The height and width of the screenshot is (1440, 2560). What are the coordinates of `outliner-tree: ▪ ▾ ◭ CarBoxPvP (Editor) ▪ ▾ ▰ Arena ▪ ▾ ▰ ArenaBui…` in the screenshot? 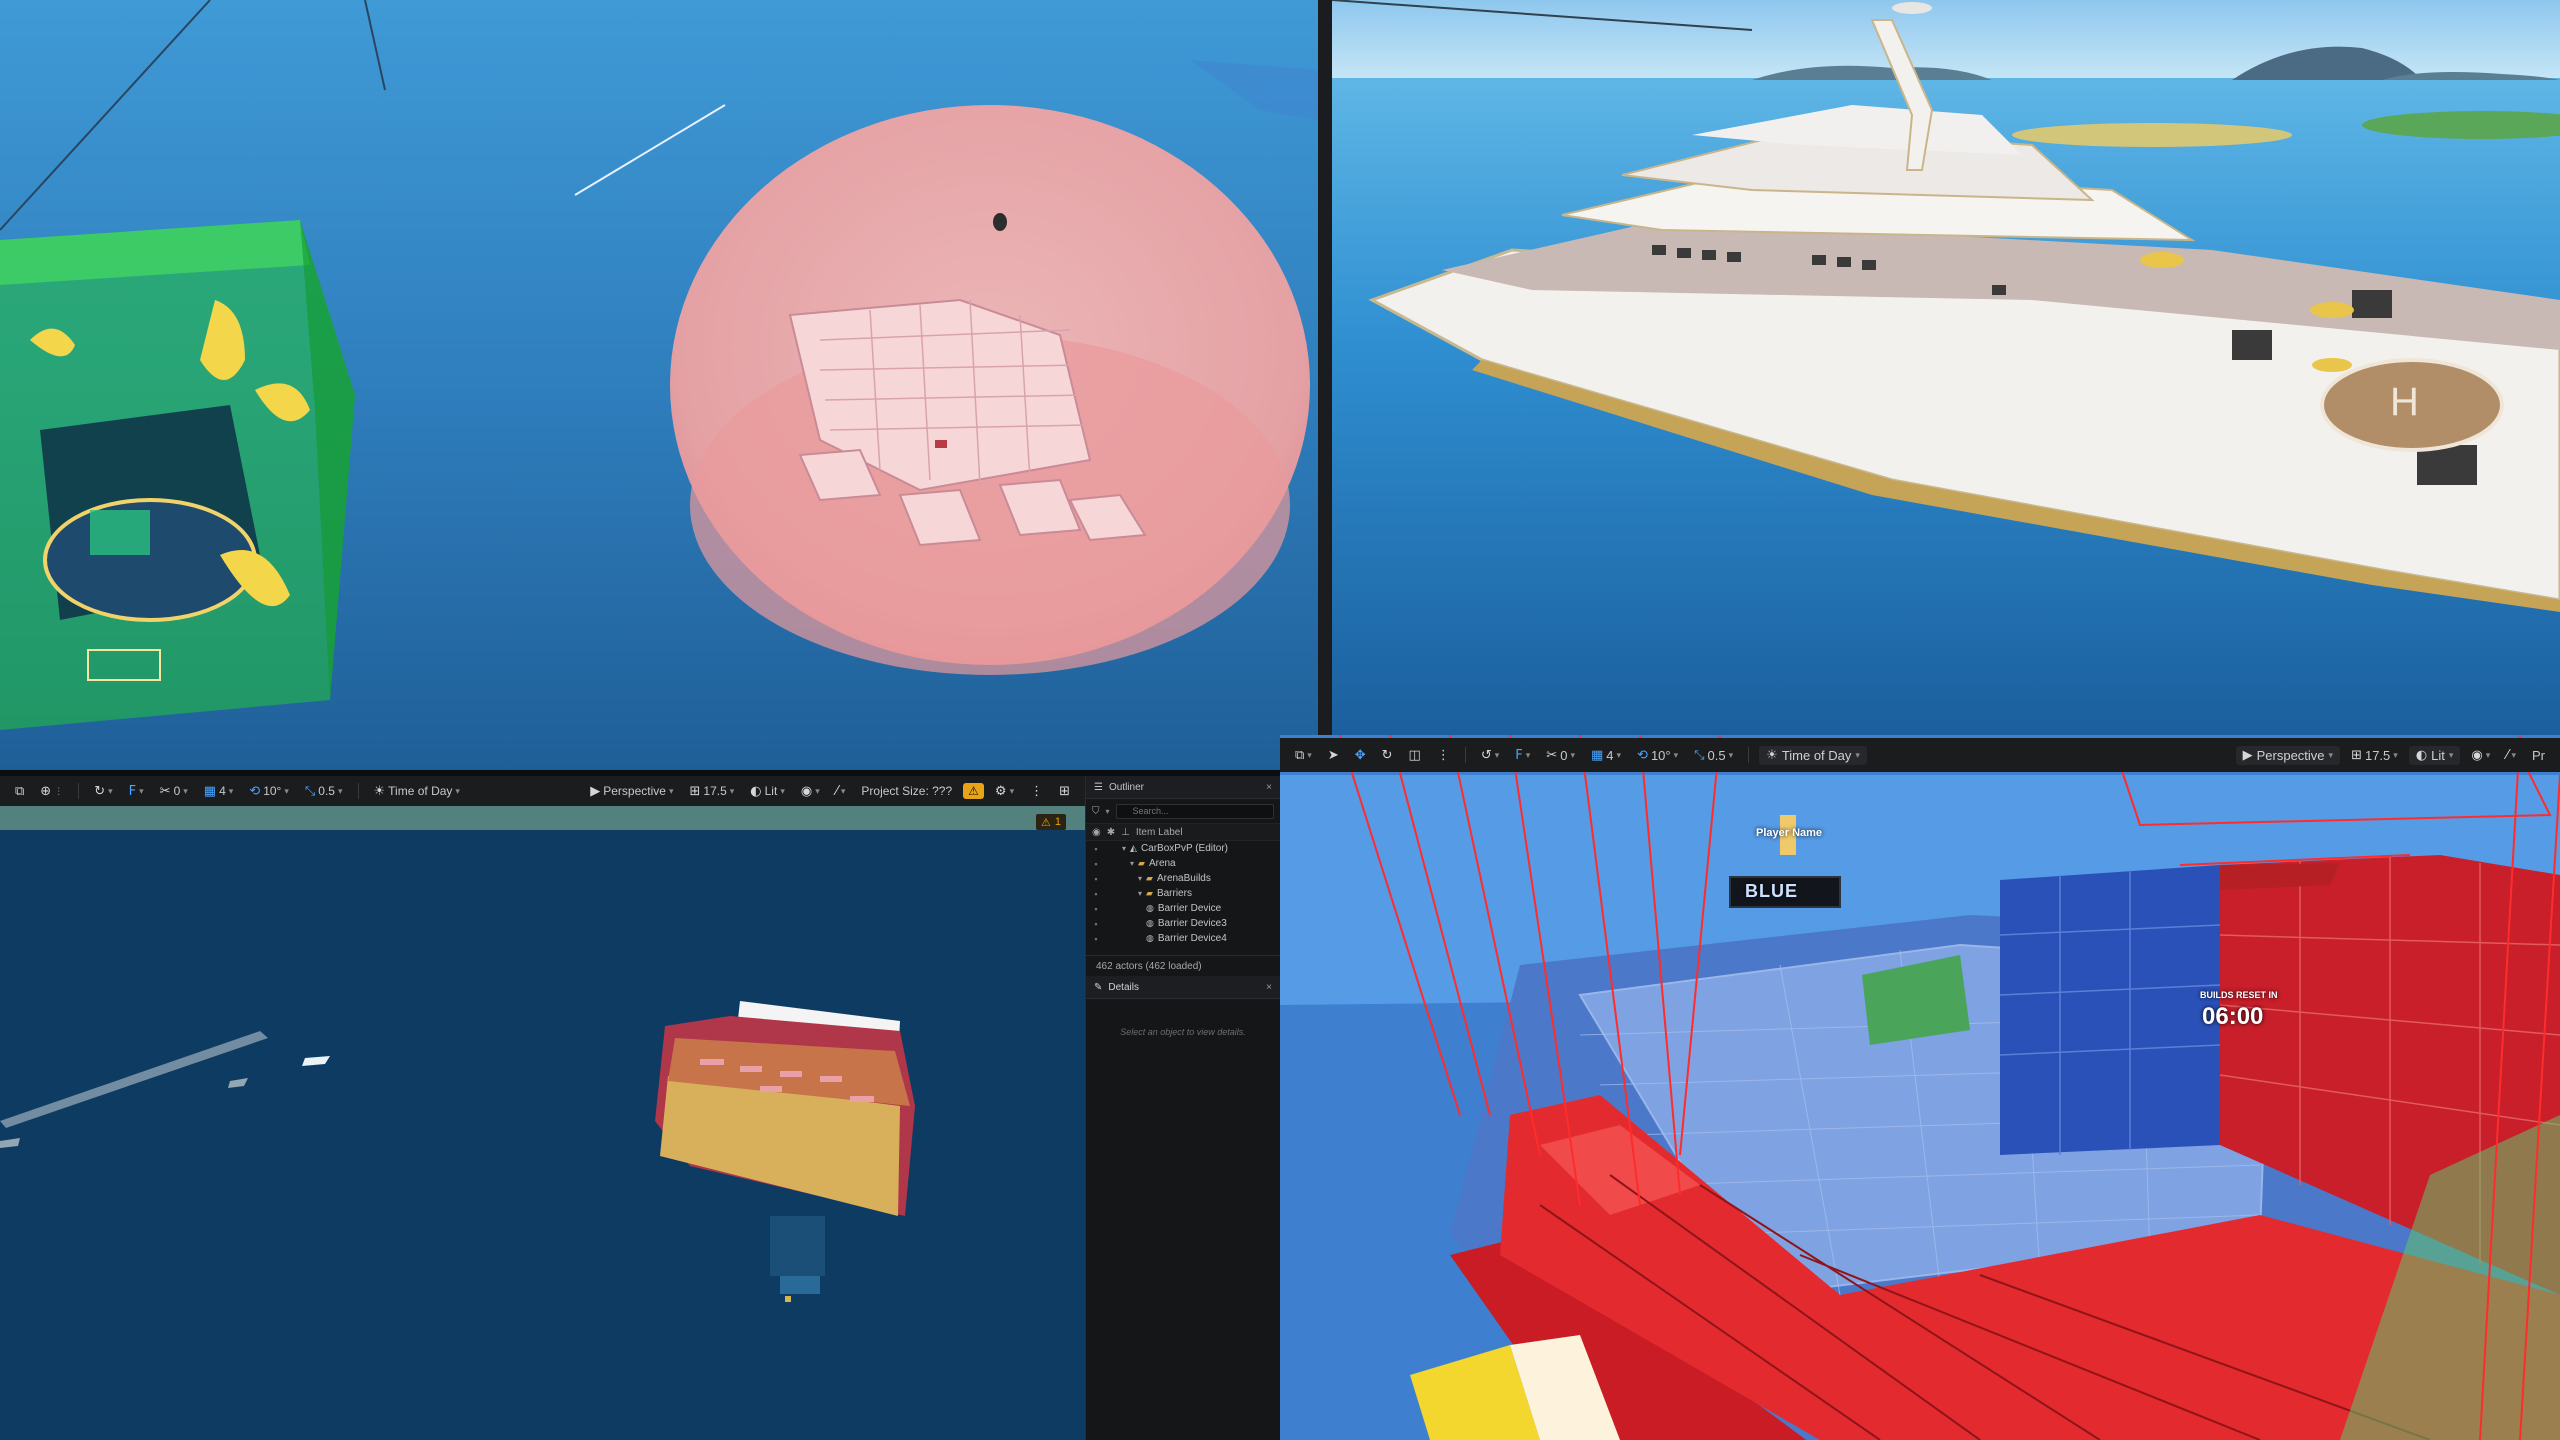 It's located at (1183, 893).